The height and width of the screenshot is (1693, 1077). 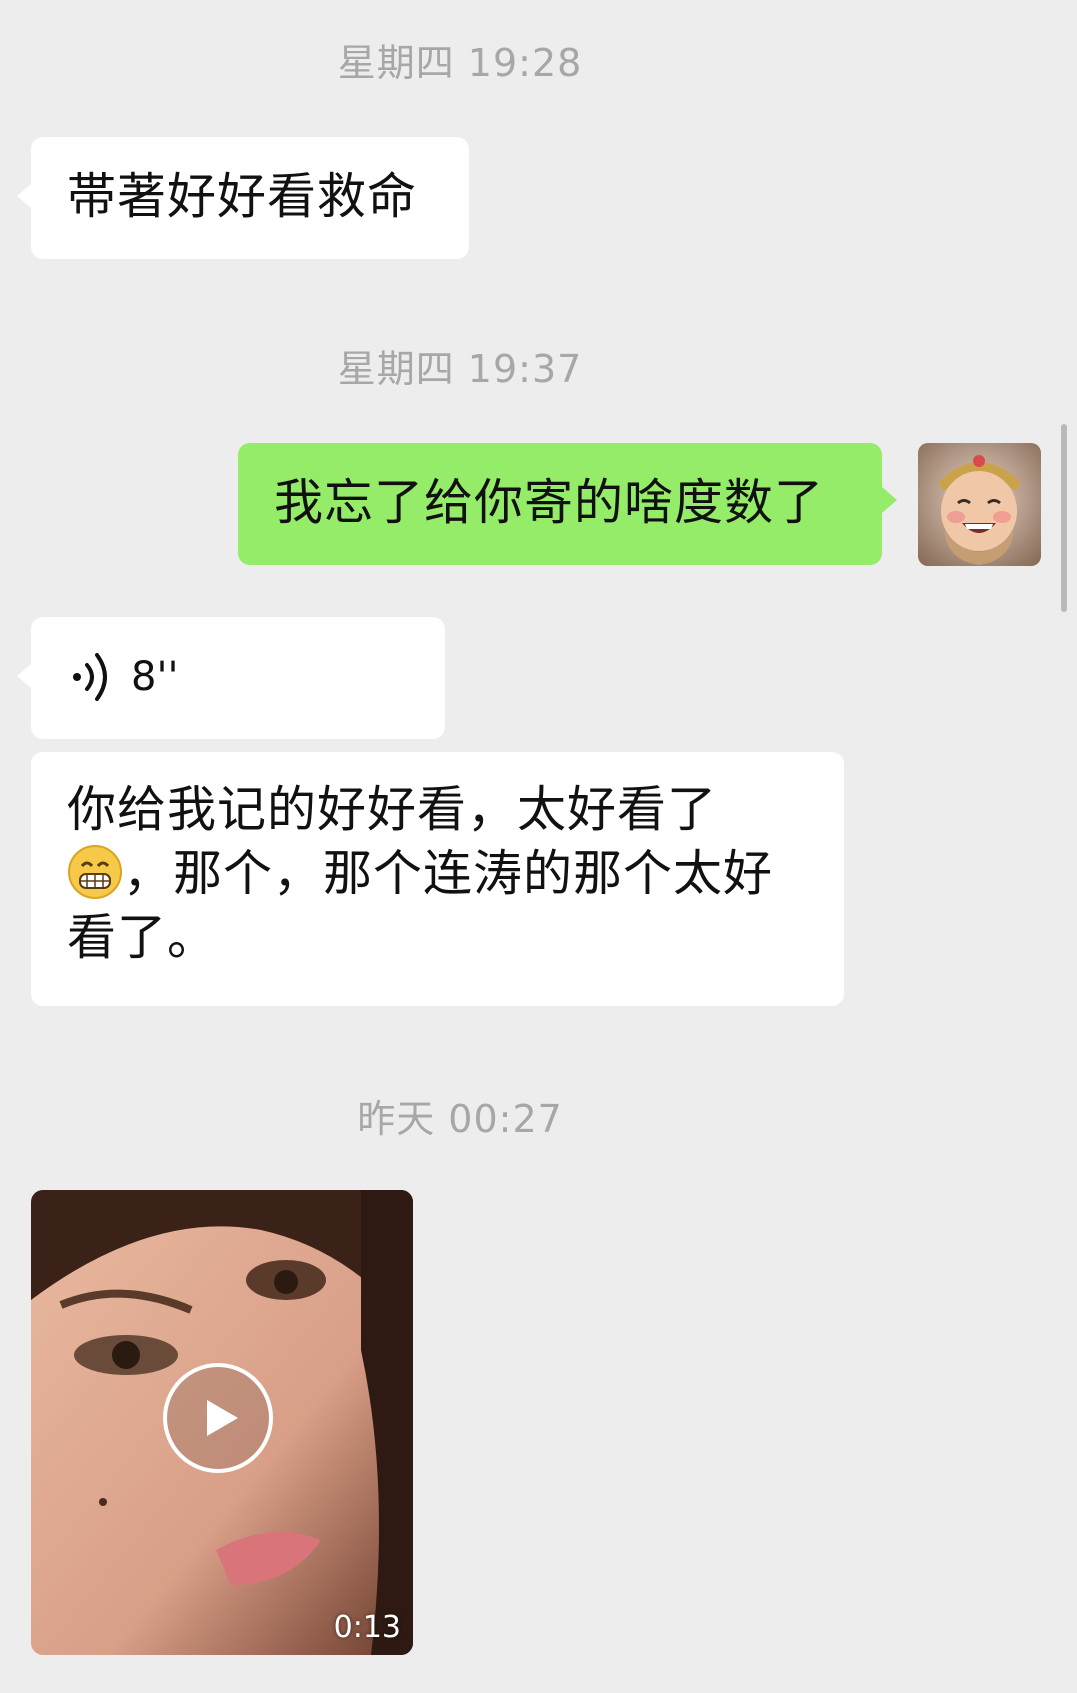 I want to click on voice-wave-icon, so click(x=90, y=677).